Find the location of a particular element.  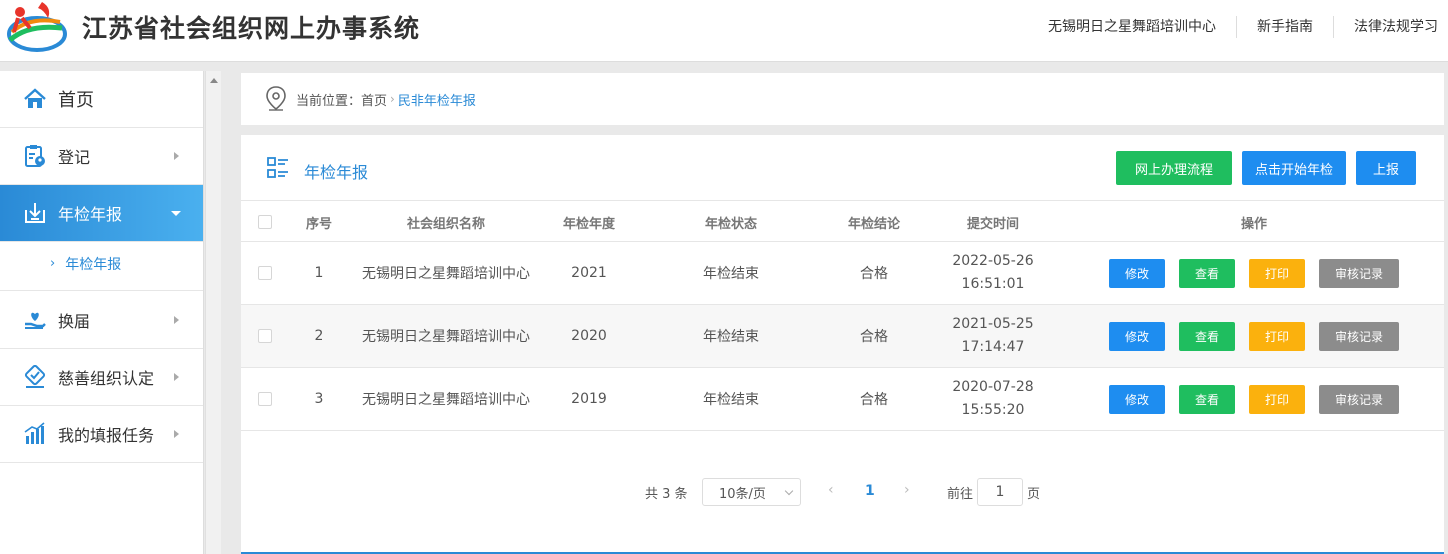

submit-time: 2022-05-26 16:51:01 is located at coordinates (993, 272).